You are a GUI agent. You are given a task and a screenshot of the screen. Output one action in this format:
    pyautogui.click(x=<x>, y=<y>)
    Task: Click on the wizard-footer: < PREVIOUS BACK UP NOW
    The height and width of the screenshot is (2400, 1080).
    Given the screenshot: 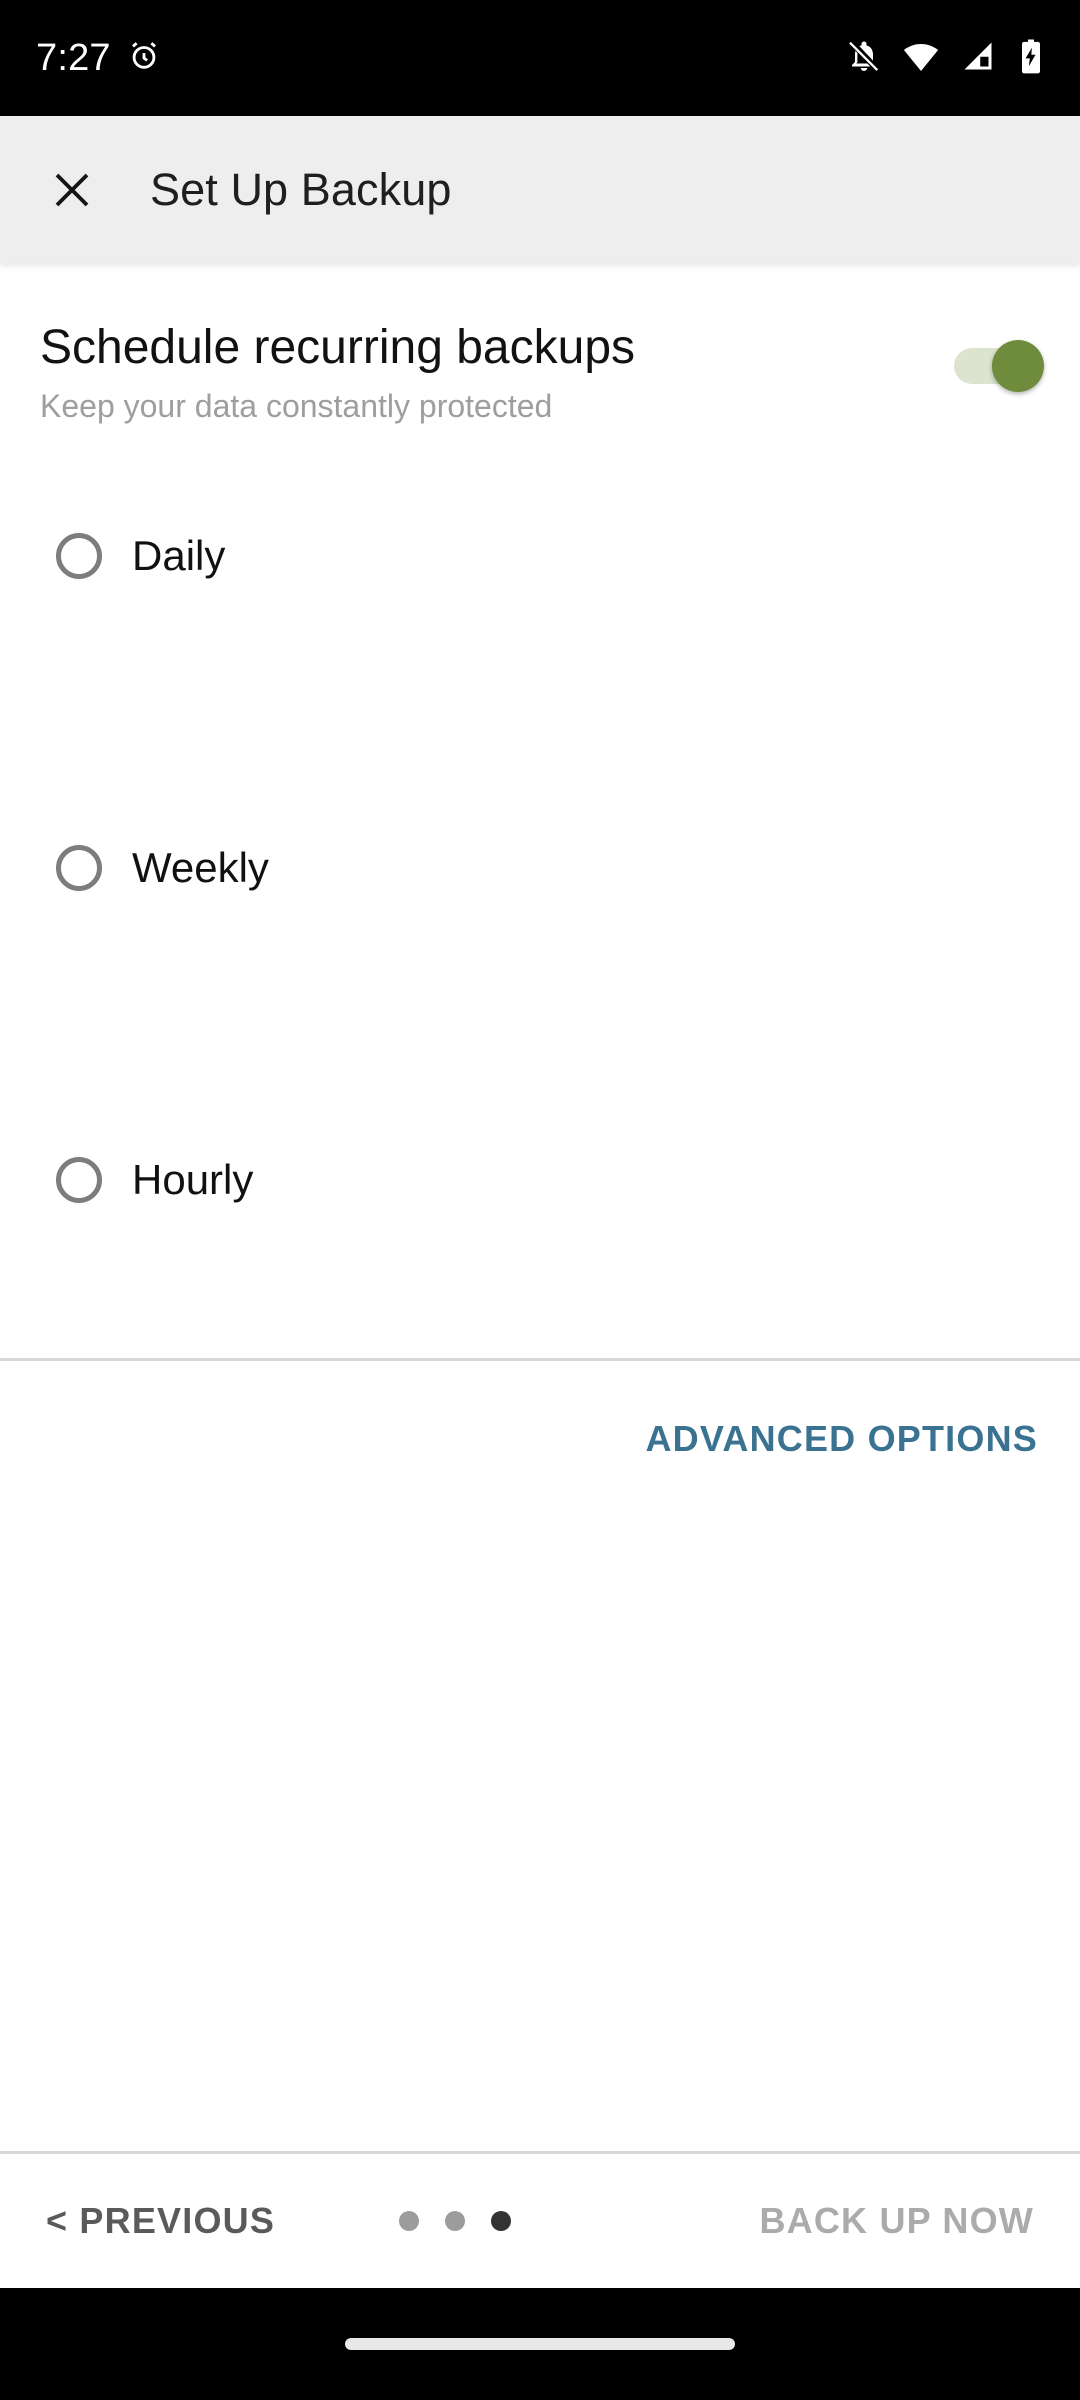 What is the action you would take?
    pyautogui.click(x=540, y=2219)
    